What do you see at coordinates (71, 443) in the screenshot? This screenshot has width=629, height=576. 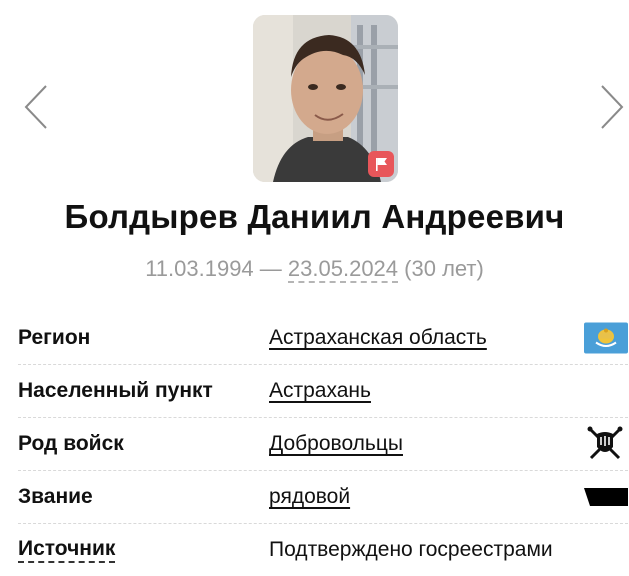 I see `branch-label: Род войск` at bounding box center [71, 443].